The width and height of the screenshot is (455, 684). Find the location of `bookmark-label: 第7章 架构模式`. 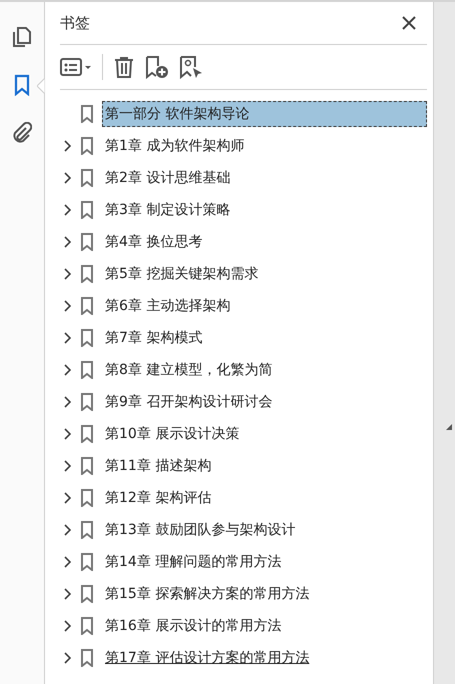

bookmark-label: 第7章 架构模式 is located at coordinates (154, 338).